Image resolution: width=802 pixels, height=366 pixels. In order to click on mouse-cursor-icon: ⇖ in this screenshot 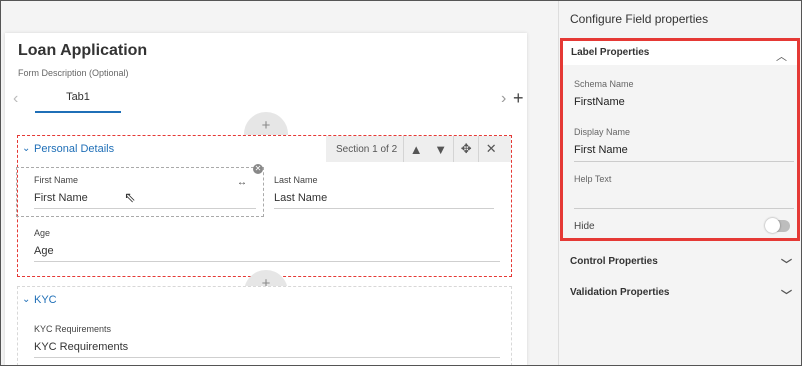, I will do `click(130, 197)`.